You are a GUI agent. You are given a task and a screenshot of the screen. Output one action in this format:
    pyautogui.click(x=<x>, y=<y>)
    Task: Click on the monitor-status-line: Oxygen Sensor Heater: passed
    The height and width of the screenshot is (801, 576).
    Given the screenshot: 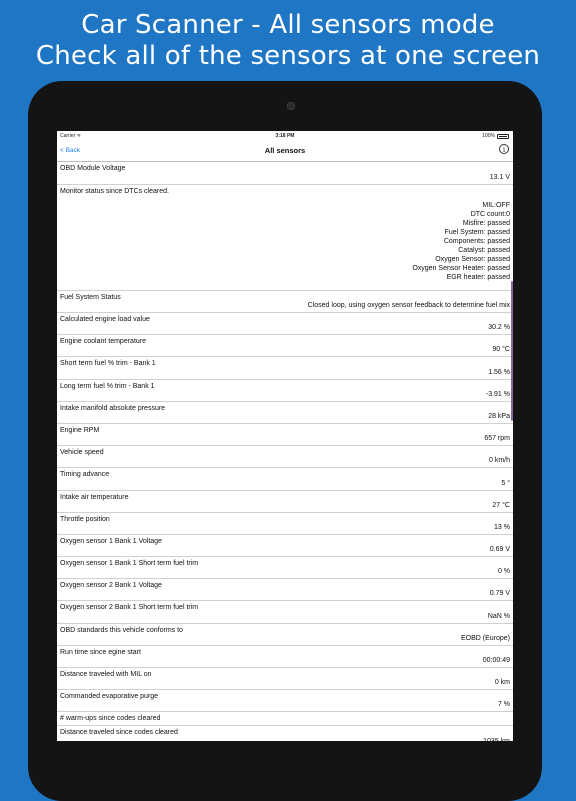 What is the action you would take?
    pyautogui.click(x=461, y=268)
    